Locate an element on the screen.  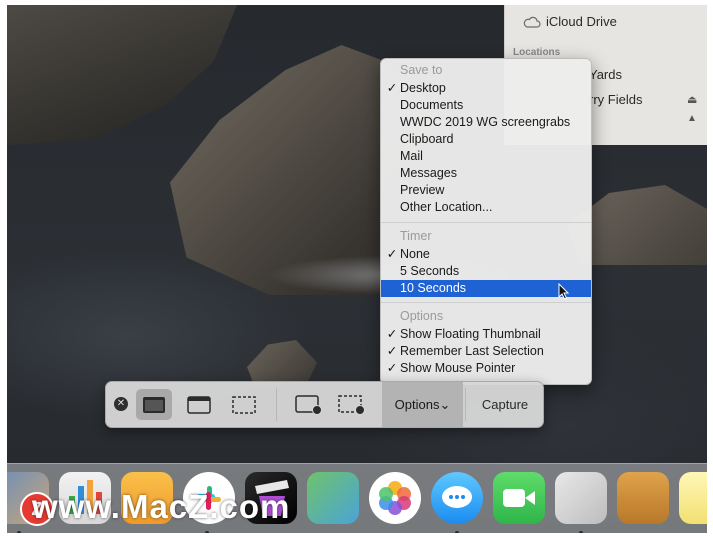
menu-item-label: Clipboard is located at coordinates (427, 139).